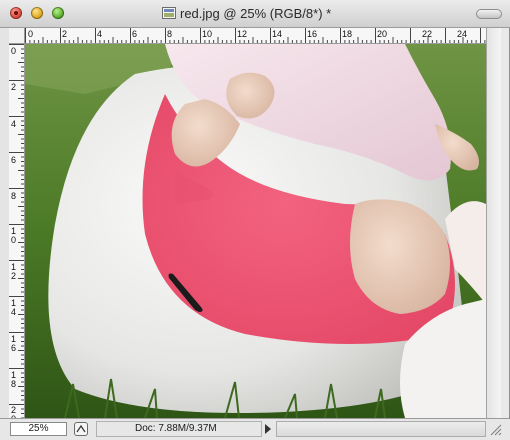 This screenshot has height=440, width=510. Describe the element at coordinates (14, 240) in the screenshot. I see `ruler-label-digit: 0` at that location.